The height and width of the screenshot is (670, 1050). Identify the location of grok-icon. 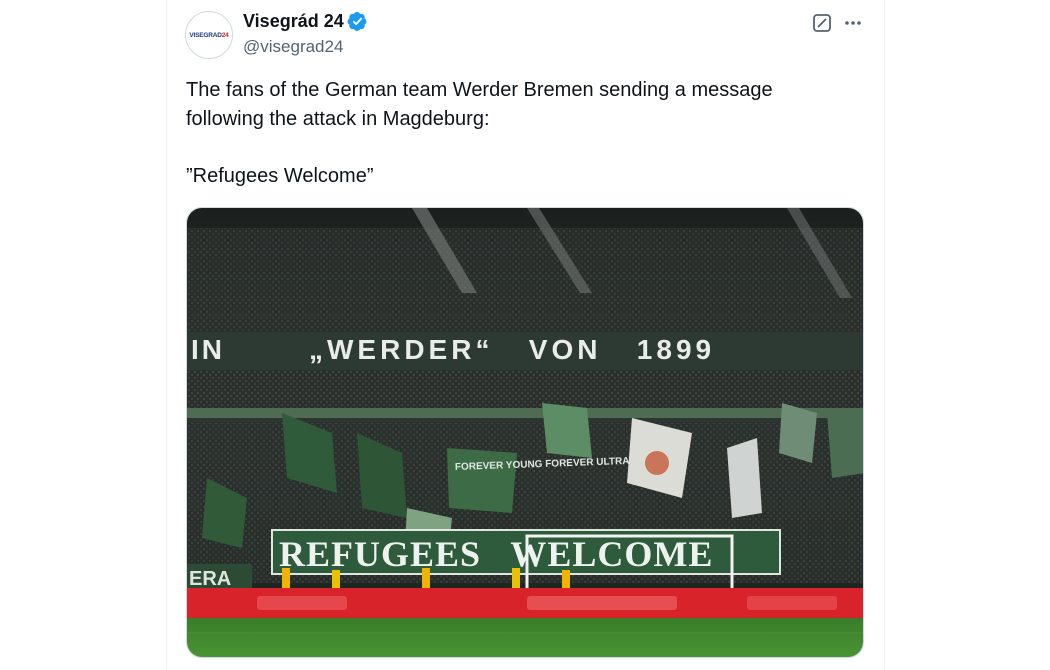
(822, 23).